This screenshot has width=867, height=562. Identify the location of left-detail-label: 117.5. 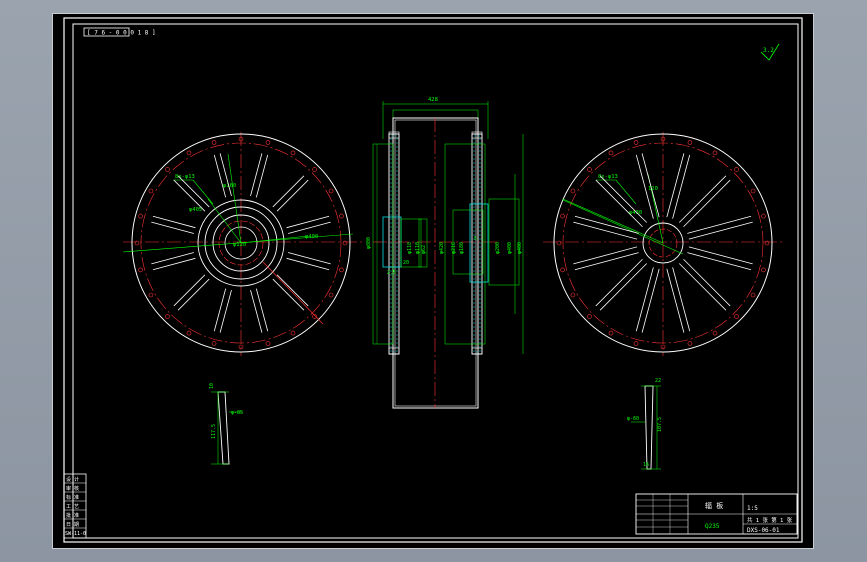
(214, 431).